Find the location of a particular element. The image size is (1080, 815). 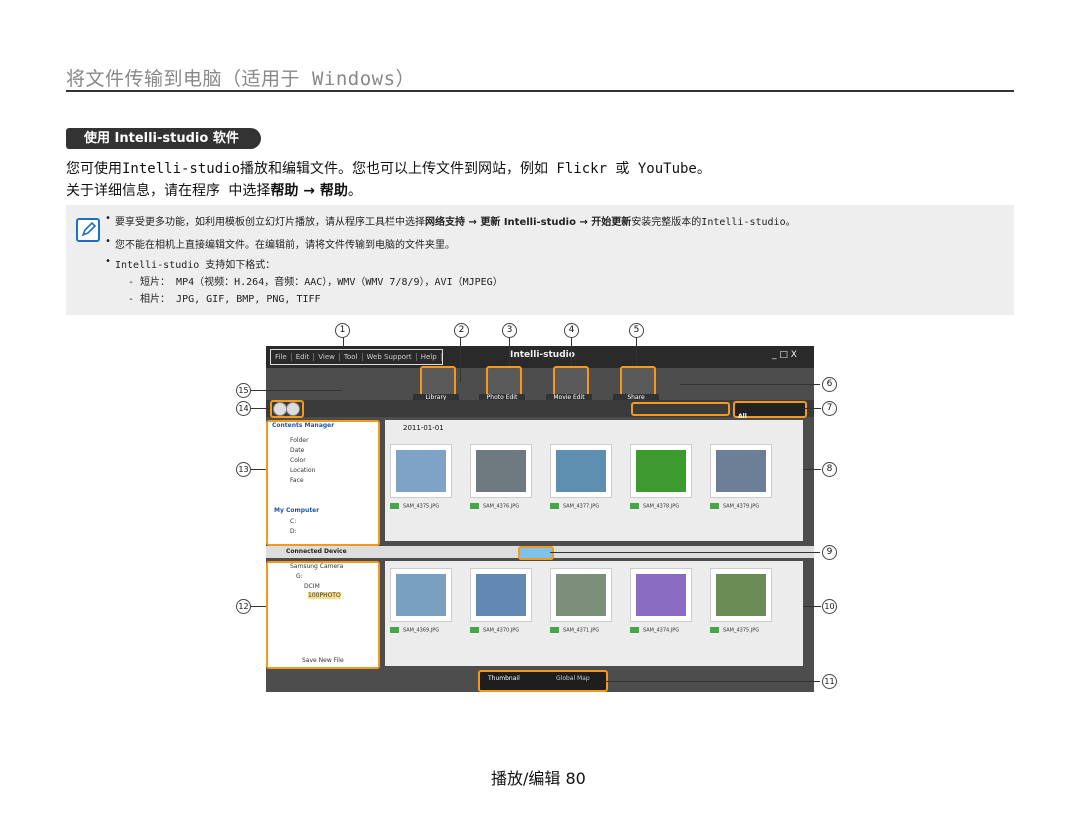

note-line-5: - 相片： JPG, GIF, BMP, PNG, TIFF is located at coordinates (224, 299).